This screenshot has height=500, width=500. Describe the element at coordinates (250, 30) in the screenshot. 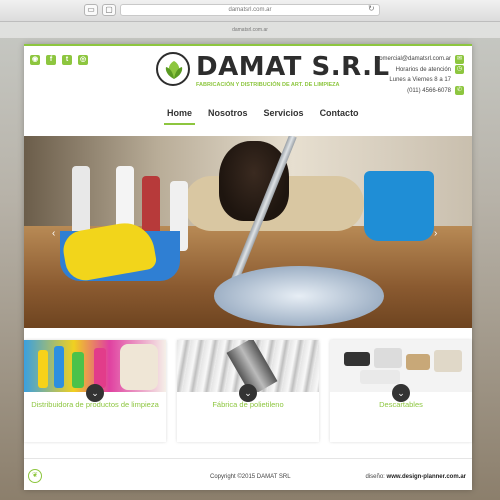

I see `tab-title: damatsrl.com.ar` at that location.